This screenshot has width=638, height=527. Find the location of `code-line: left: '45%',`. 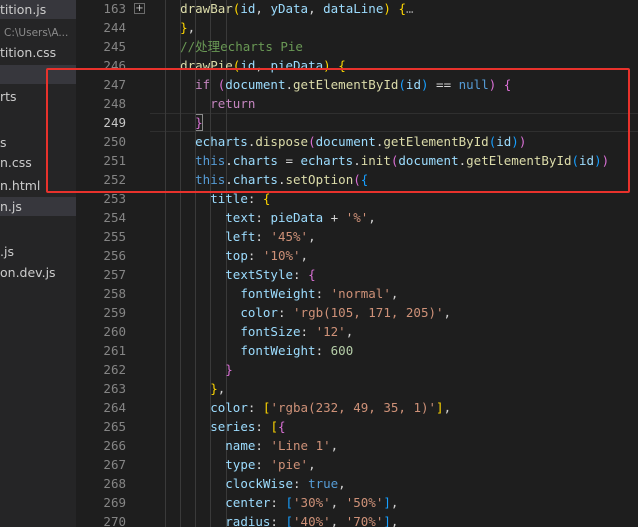

code-line: left: '45%', is located at coordinates (394, 236).